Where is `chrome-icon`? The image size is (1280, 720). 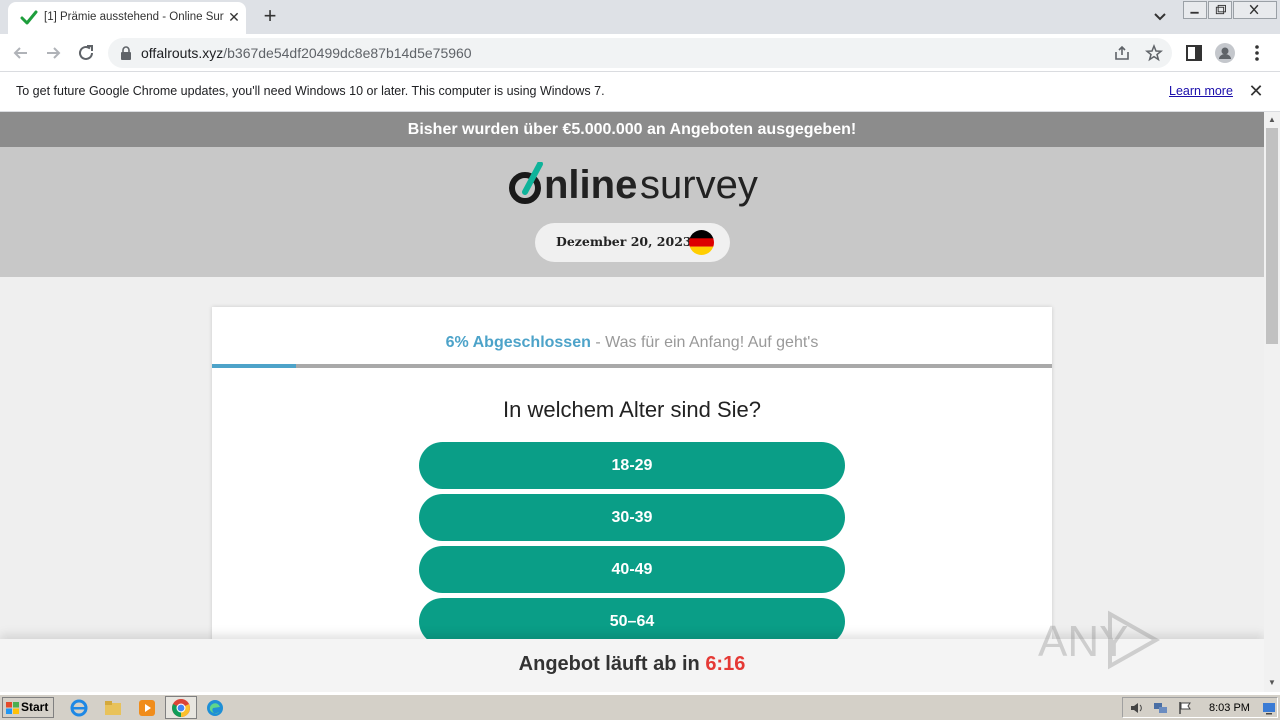 chrome-icon is located at coordinates (181, 708).